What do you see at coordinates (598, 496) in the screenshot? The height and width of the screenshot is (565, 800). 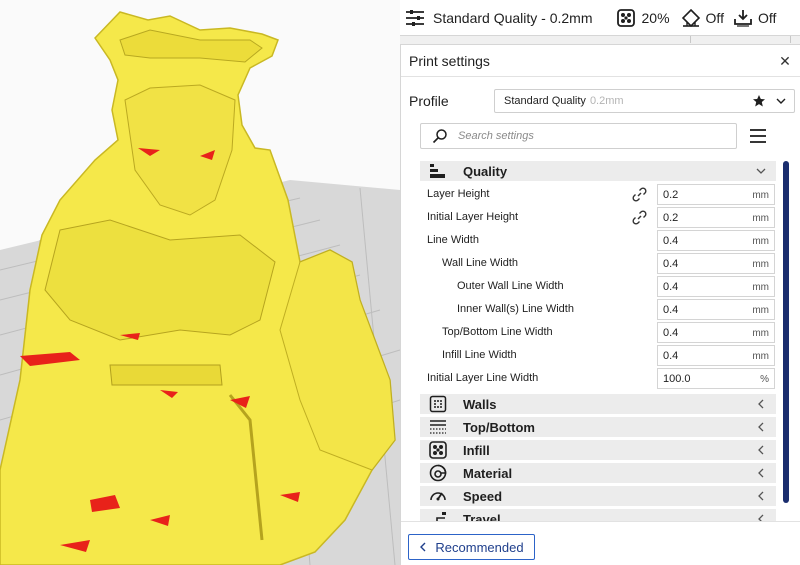 I see `category-speed: Speed` at bounding box center [598, 496].